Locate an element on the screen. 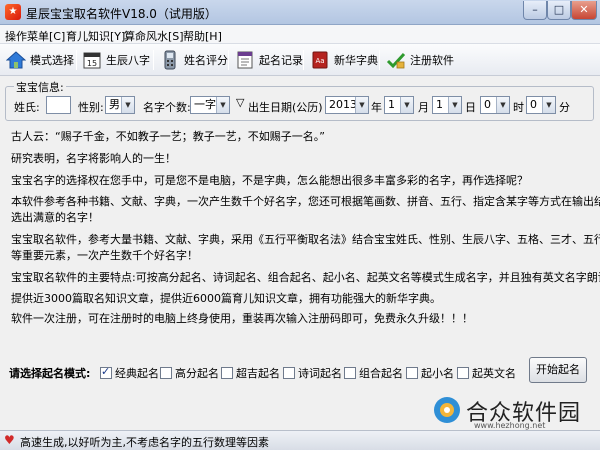 The image size is (600, 450). calendar-icon: 15 is located at coordinates (92, 60).